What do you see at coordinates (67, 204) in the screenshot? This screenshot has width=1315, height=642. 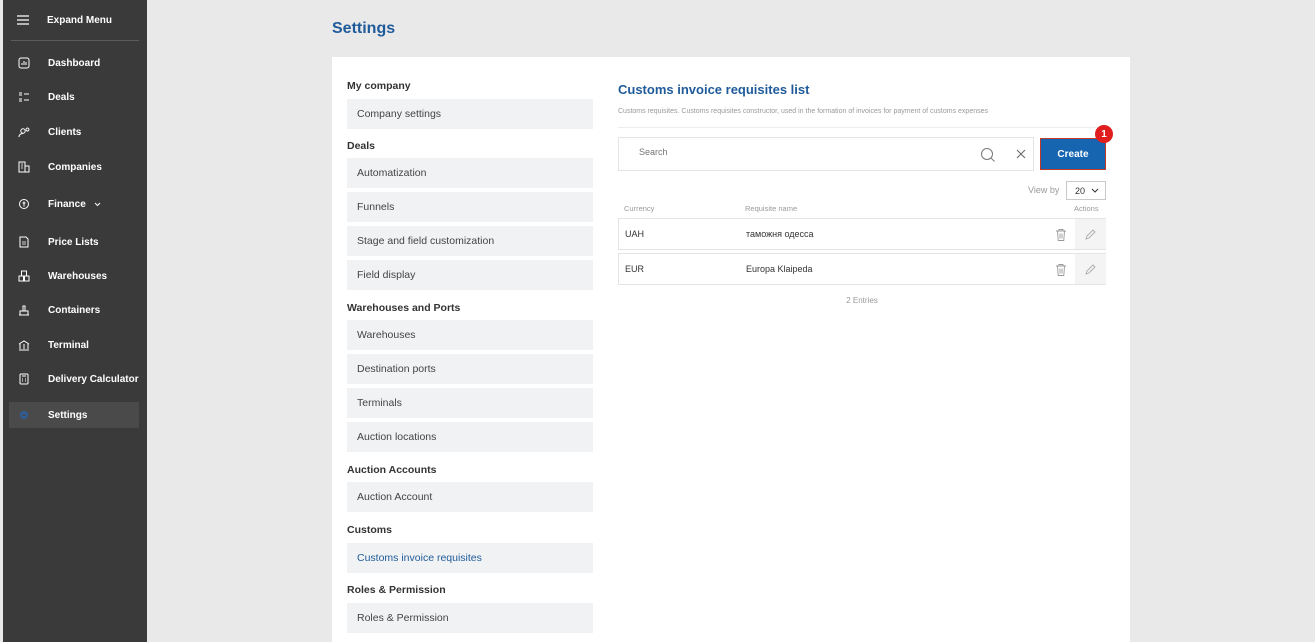 I see `sidebar-item-label: Finance` at bounding box center [67, 204].